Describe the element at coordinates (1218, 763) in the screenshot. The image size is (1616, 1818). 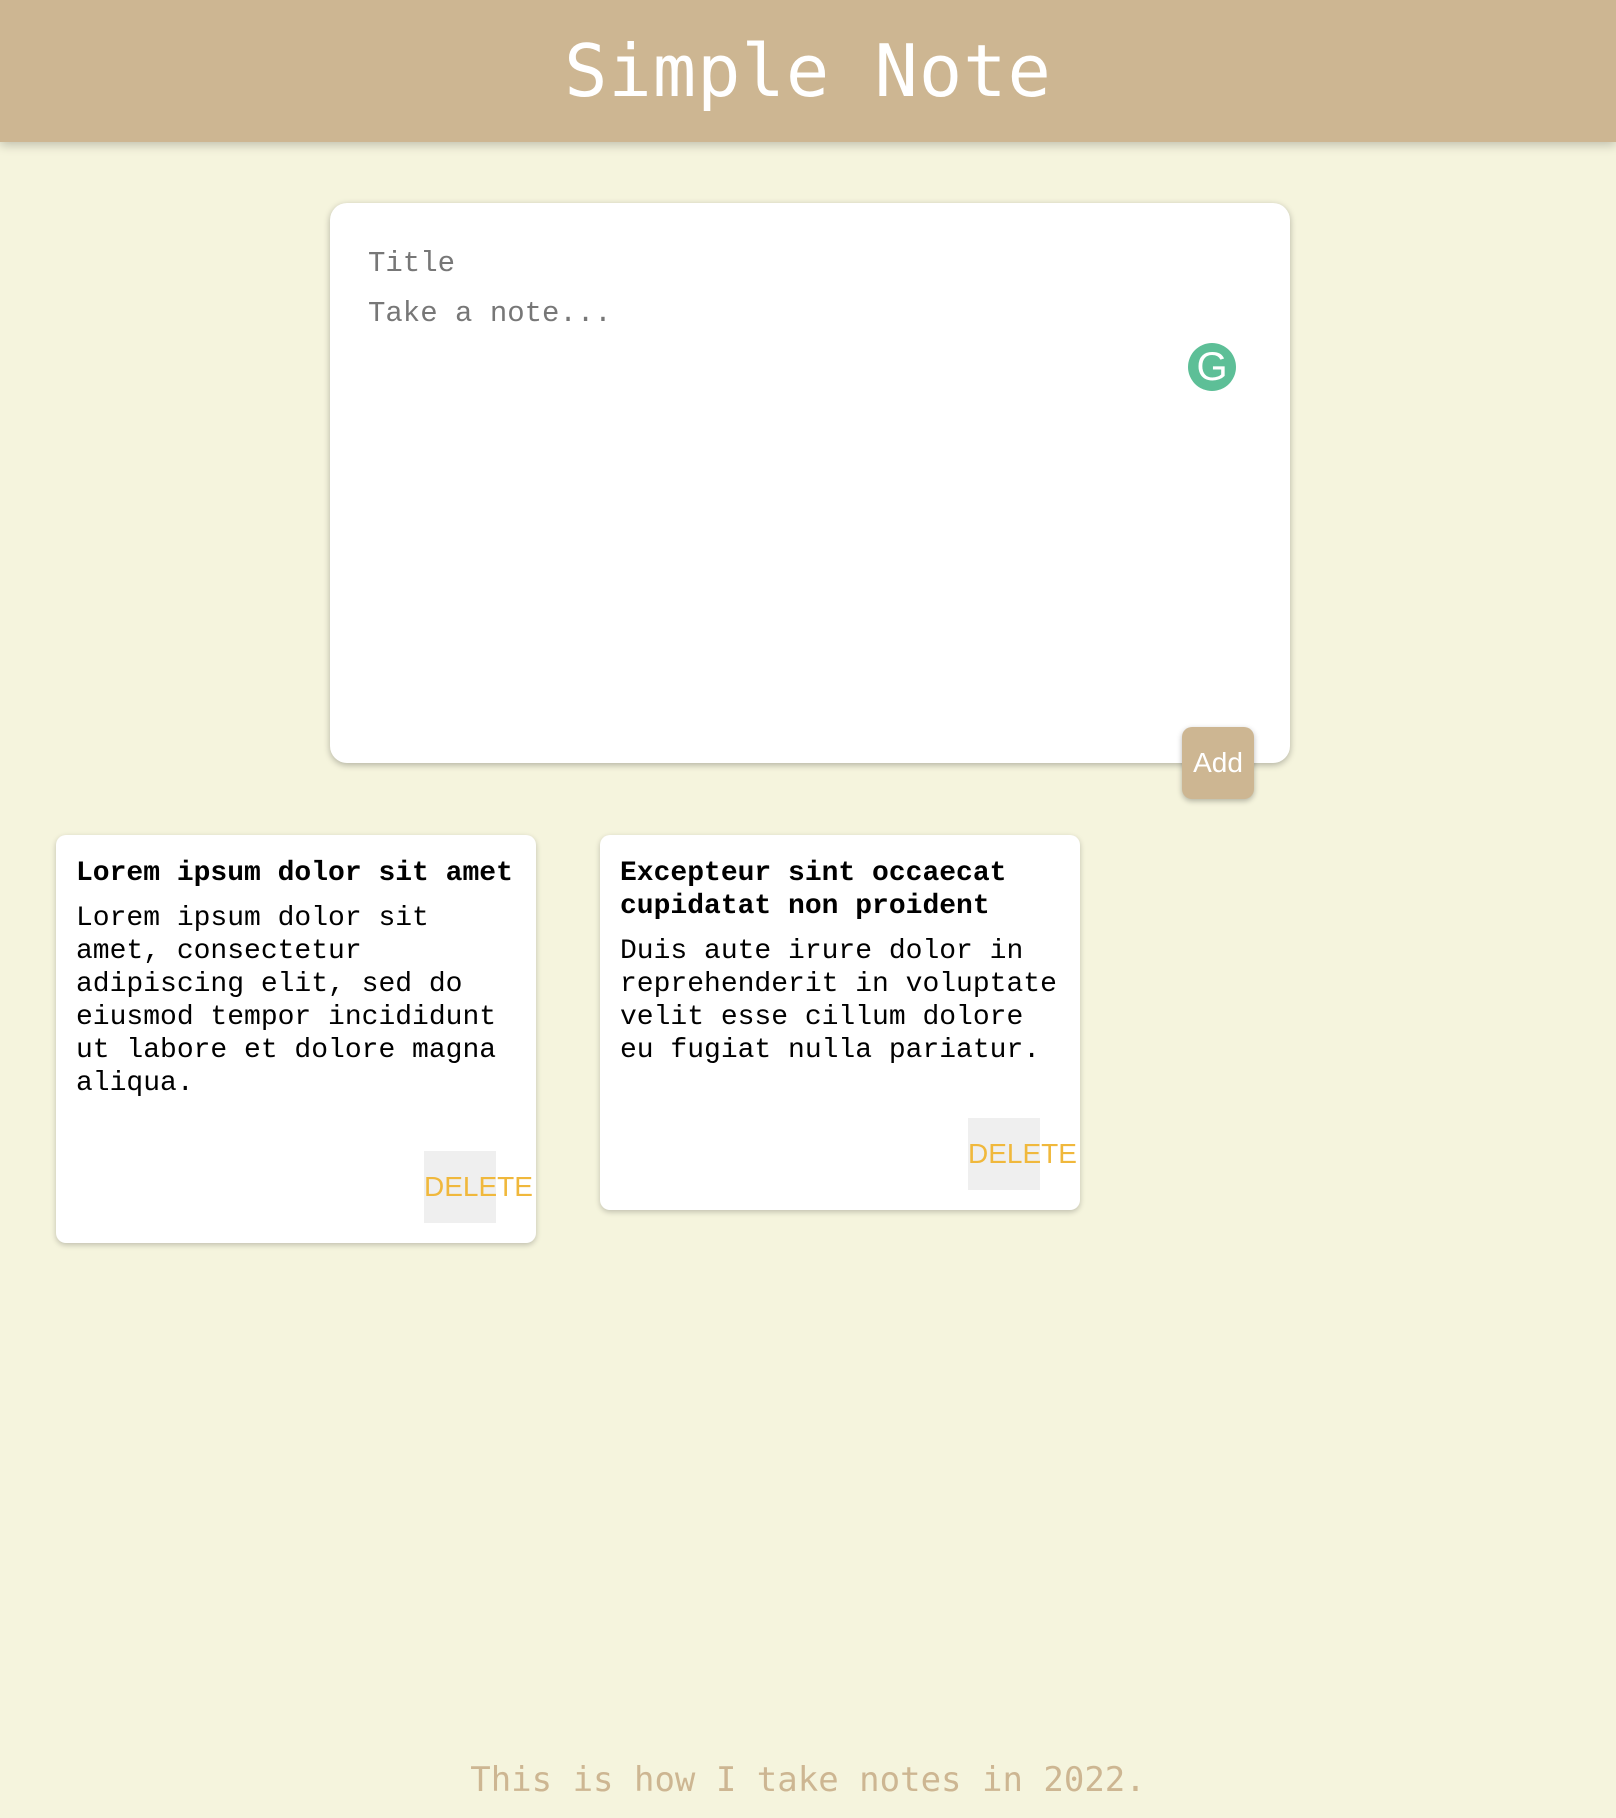
I see `add-note-button: Add` at that location.